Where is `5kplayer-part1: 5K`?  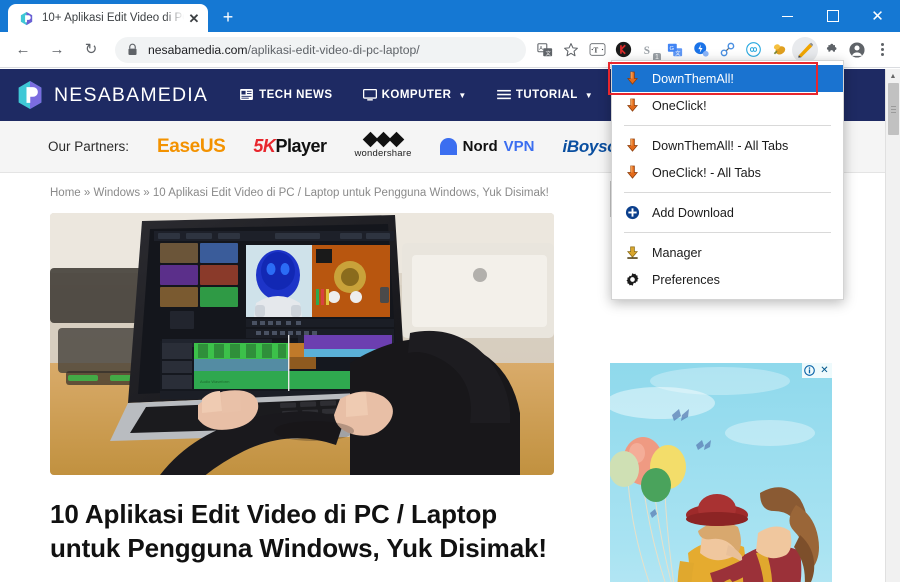
5kplayer-part1: 5K is located at coordinates (264, 146).